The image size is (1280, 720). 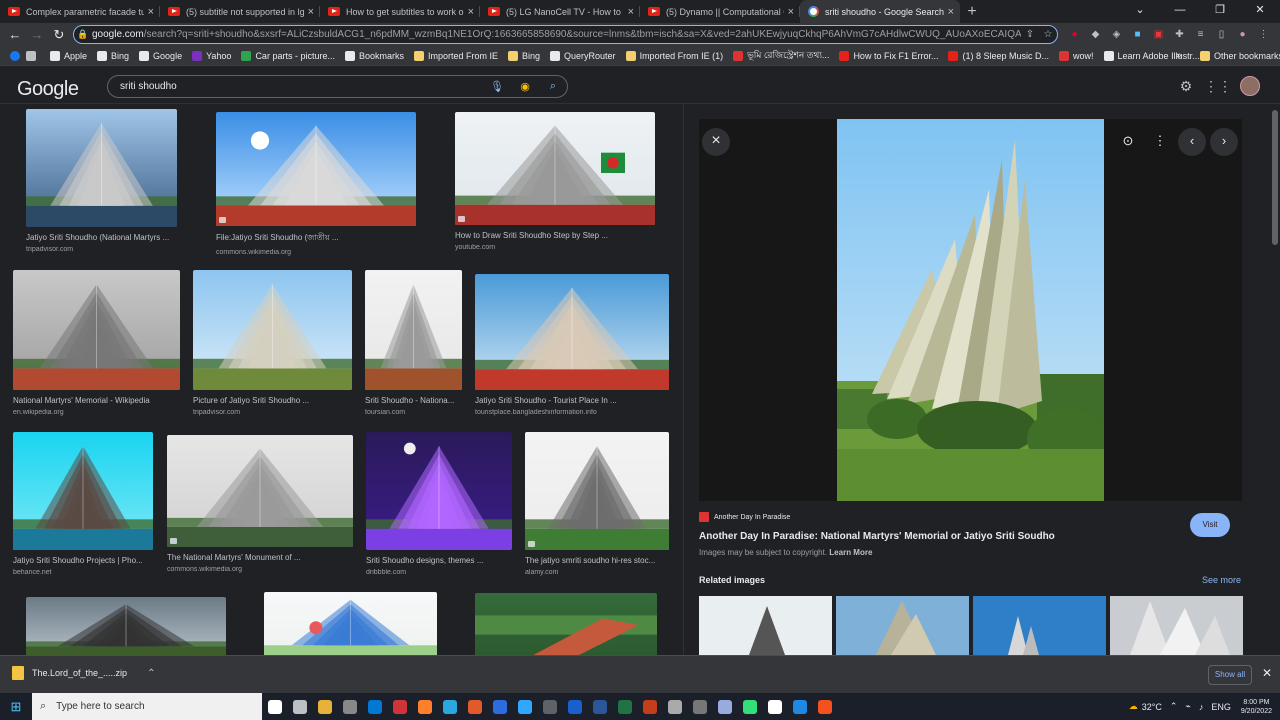 I want to click on back-icon: ←, so click(x=15, y=34).